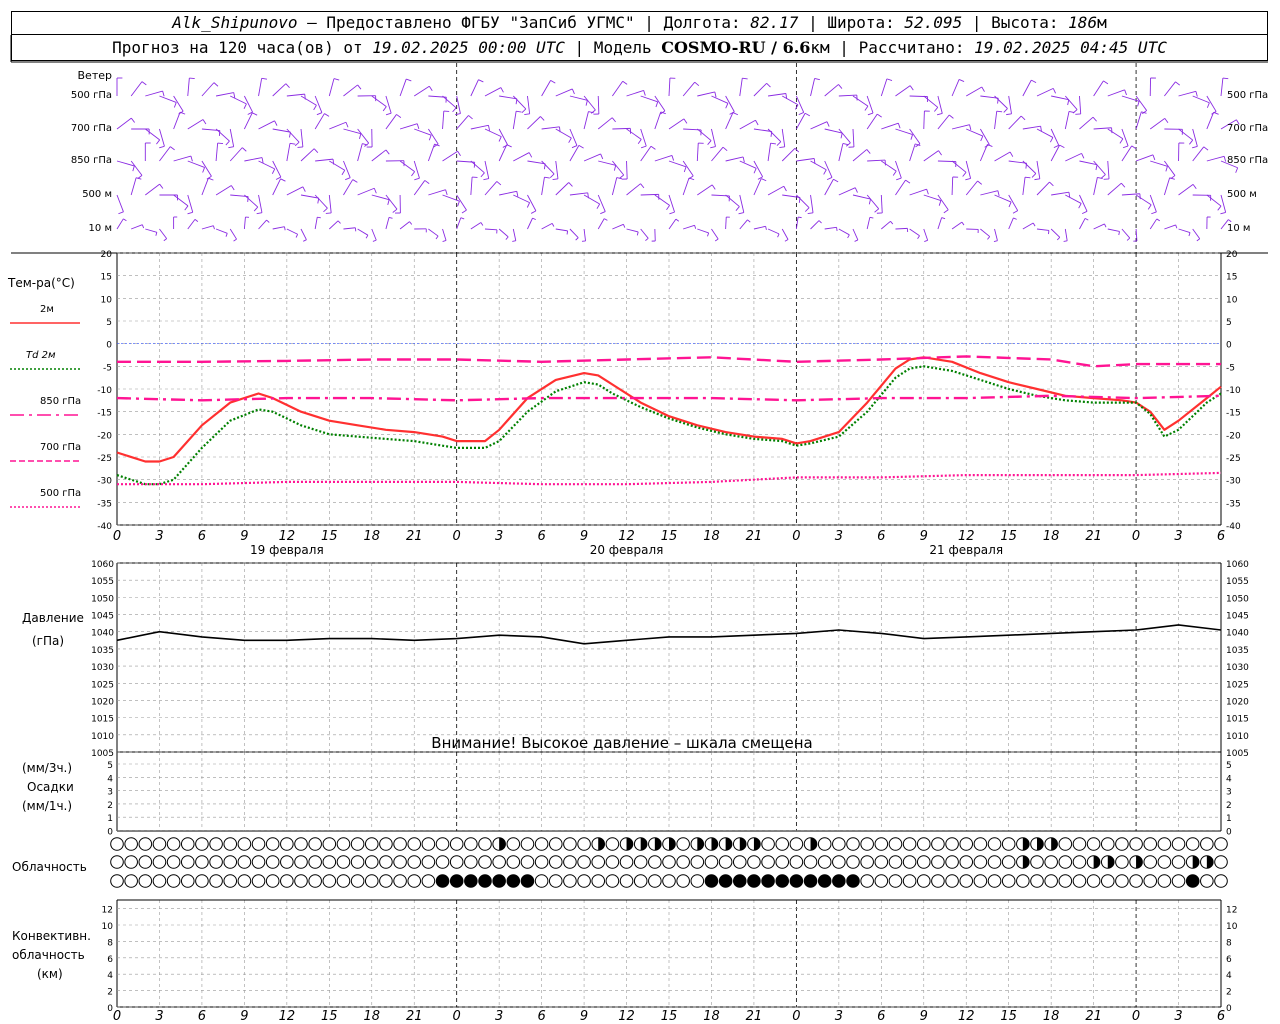 Image resolution: width=1280 pixels, height=1024 pixels. I want to click on temp-tick-label-left: 20, so click(107, 255).